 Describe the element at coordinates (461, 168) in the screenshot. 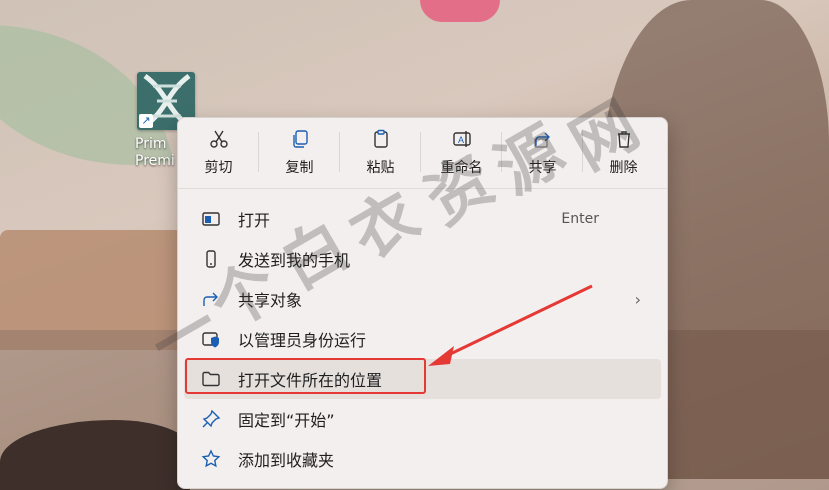

I see `rename-label: 重命名` at that location.